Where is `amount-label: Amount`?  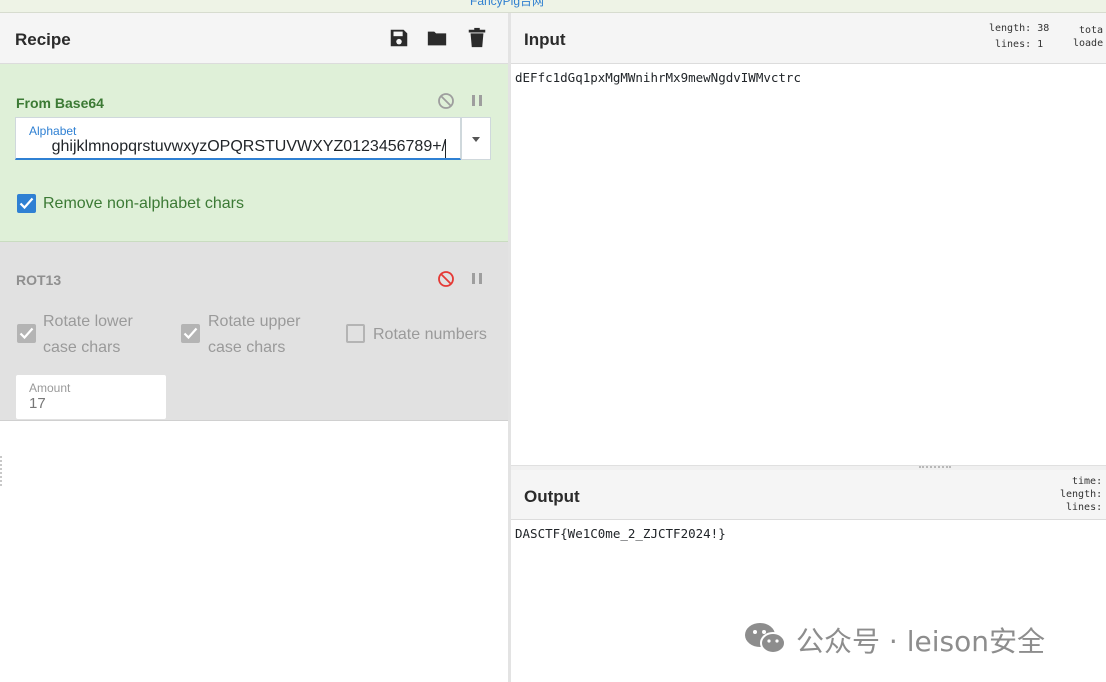
amount-label: Amount is located at coordinates (50, 388).